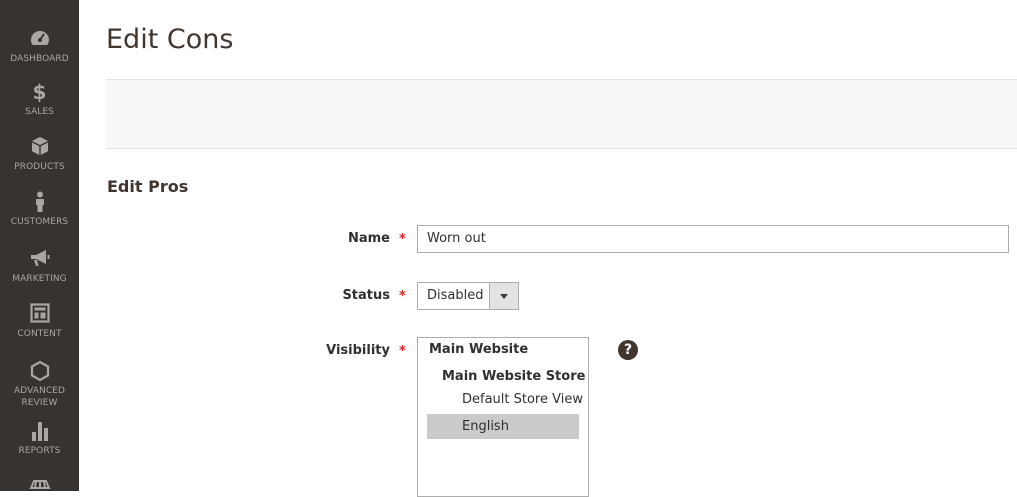 The width and height of the screenshot is (1017, 497). Describe the element at coordinates (39, 314) in the screenshot. I see `layout-icon` at that location.